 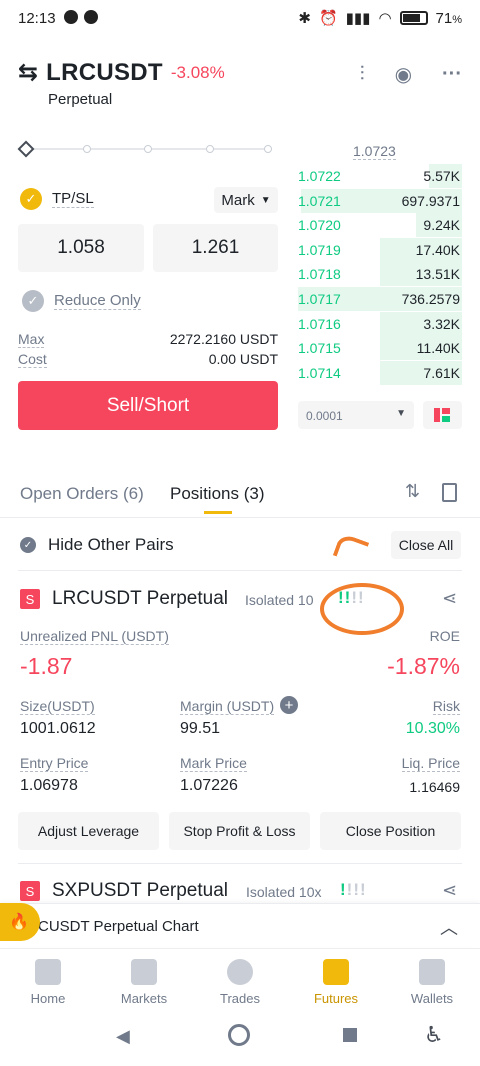 I want to click on liq-value: 1.16469, so click(x=434, y=787).